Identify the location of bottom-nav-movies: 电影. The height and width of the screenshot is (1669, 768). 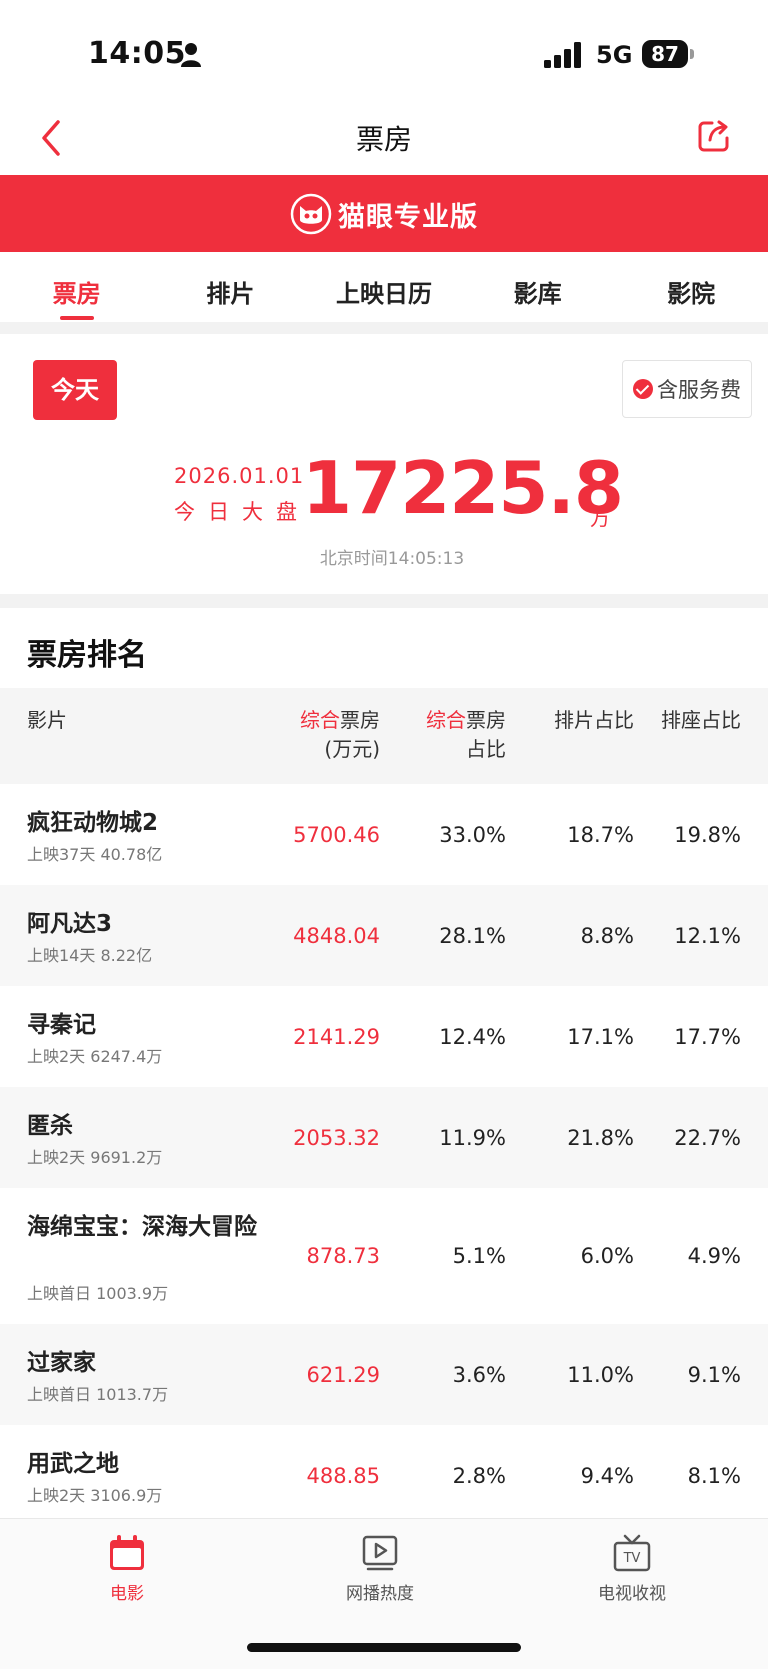
(127, 1568).